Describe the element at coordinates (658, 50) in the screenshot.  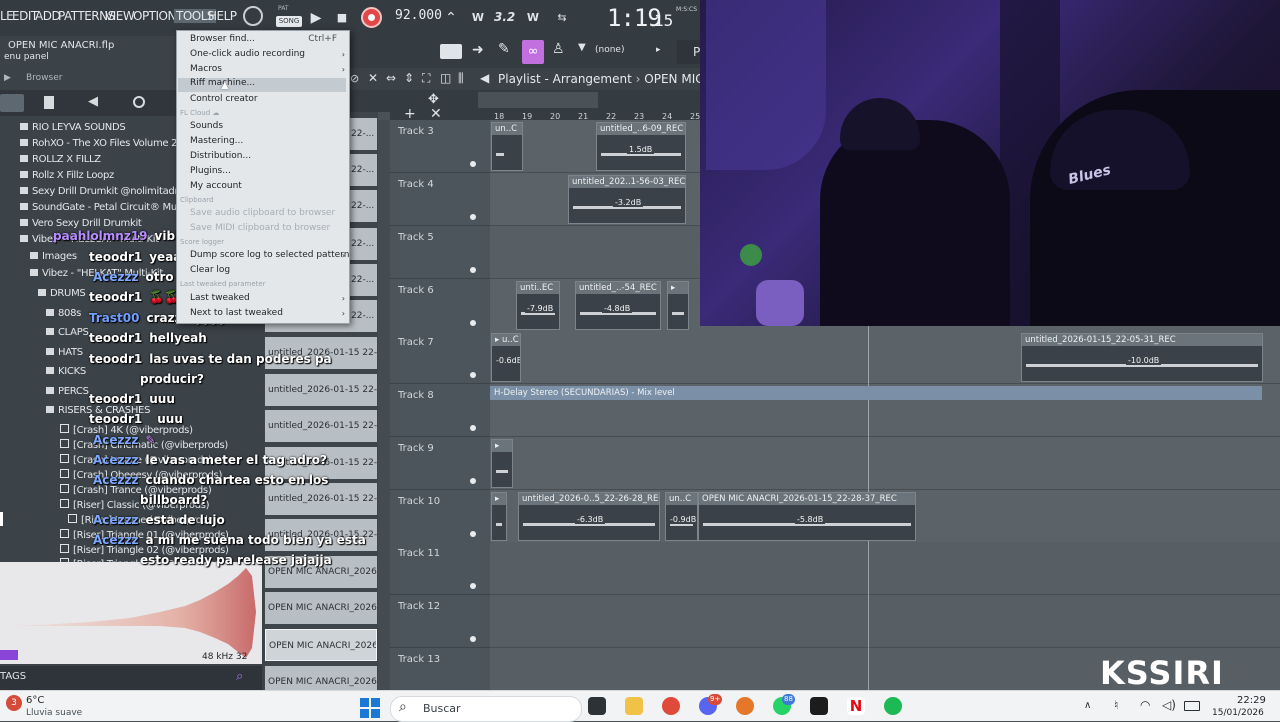
I see `chevron-right-icon: ▸` at that location.